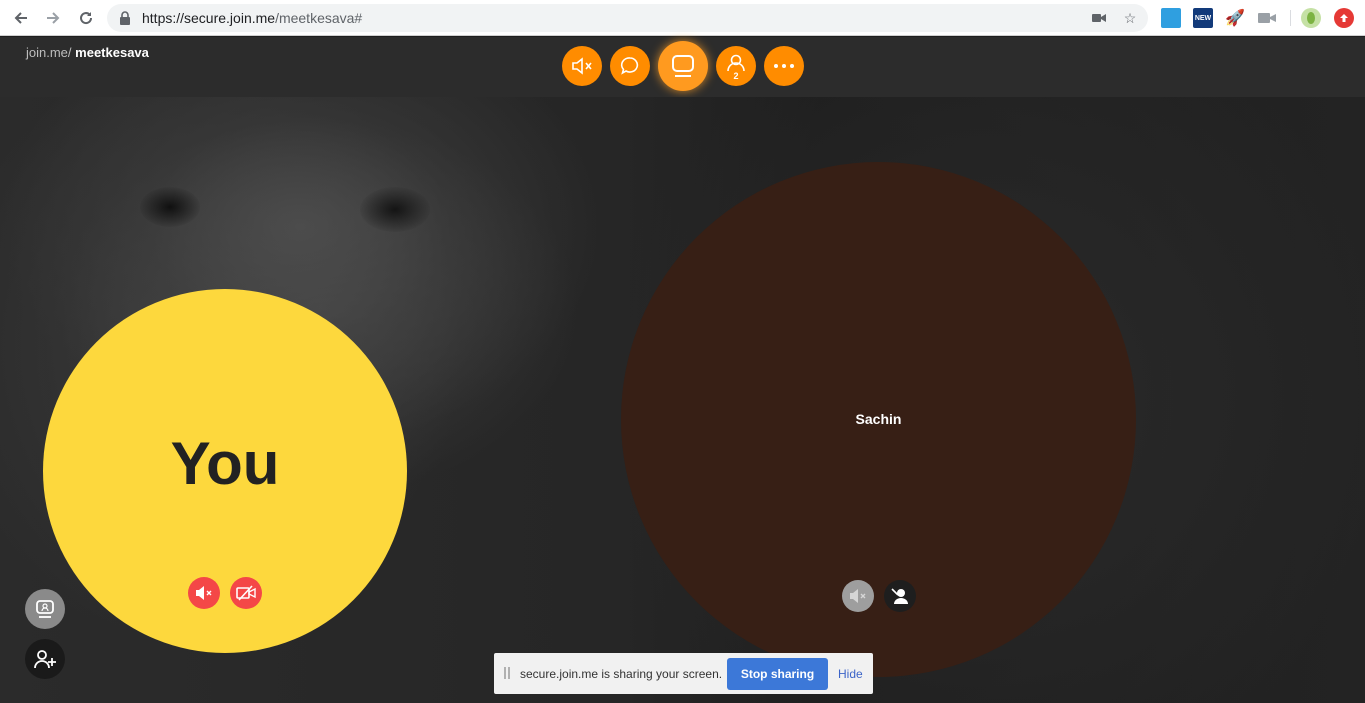 The image size is (1365, 703). I want to click on toolbar-separator, so click(1290, 18).